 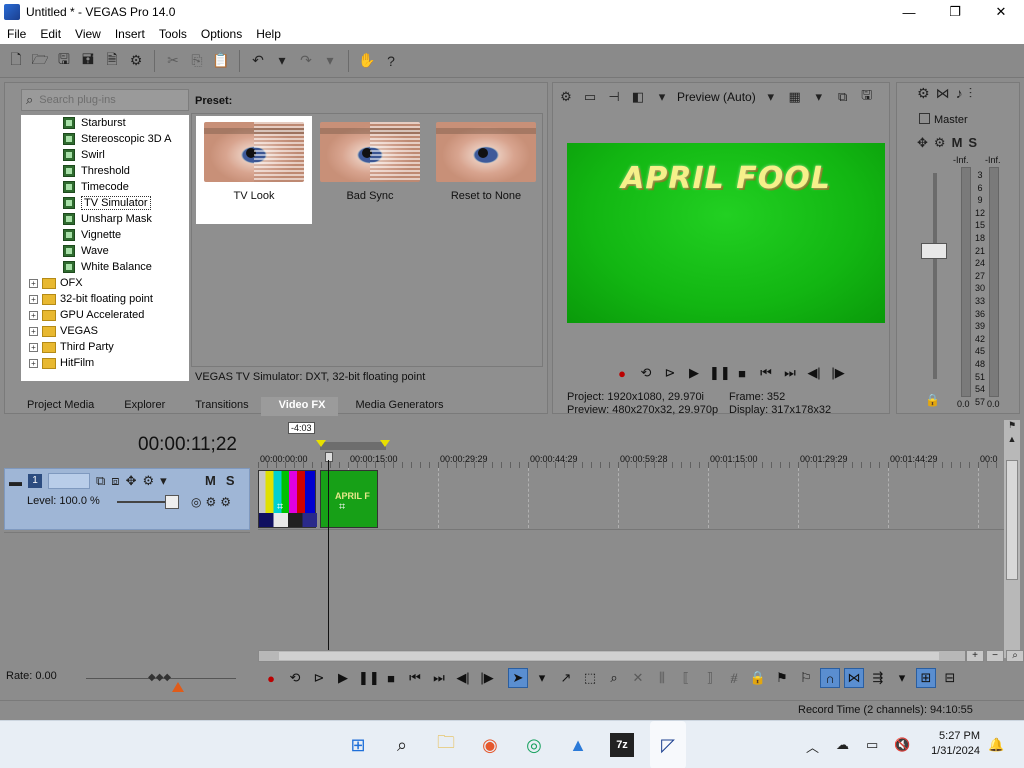 I want to click on zoom-tool-icon: ⌕, so click(x=1015, y=656).